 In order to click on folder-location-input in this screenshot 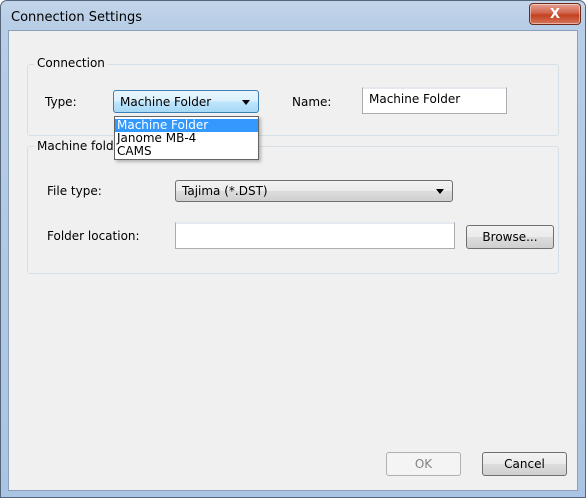, I will do `click(315, 235)`.